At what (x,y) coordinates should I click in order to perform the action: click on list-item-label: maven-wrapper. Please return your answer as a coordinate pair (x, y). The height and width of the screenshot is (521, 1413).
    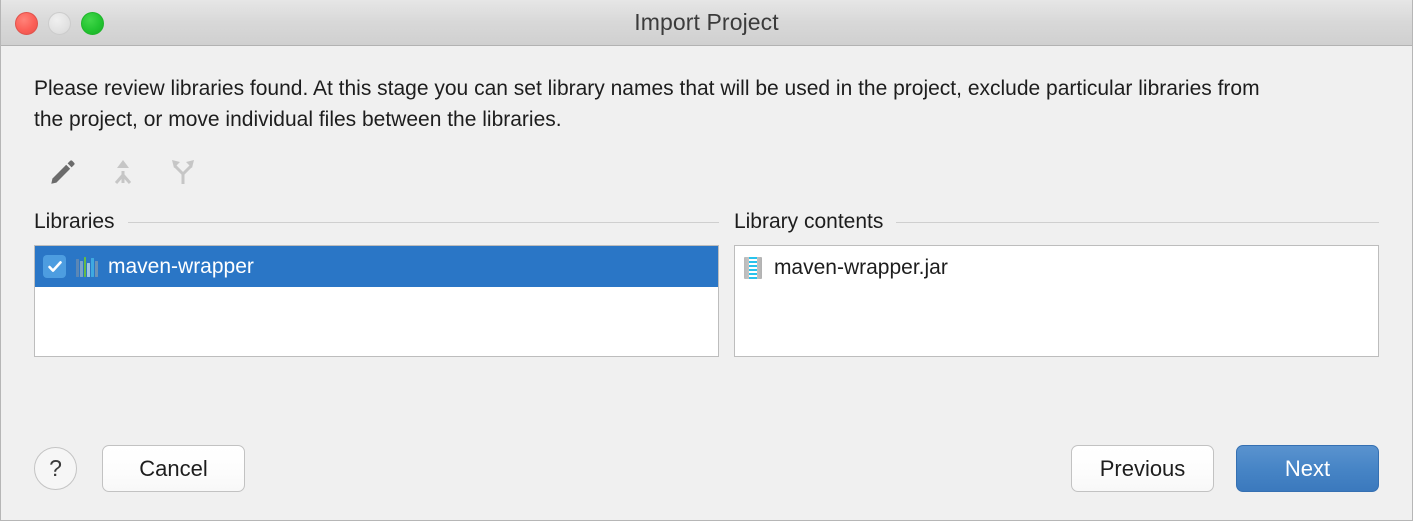
    Looking at the image, I should click on (181, 266).